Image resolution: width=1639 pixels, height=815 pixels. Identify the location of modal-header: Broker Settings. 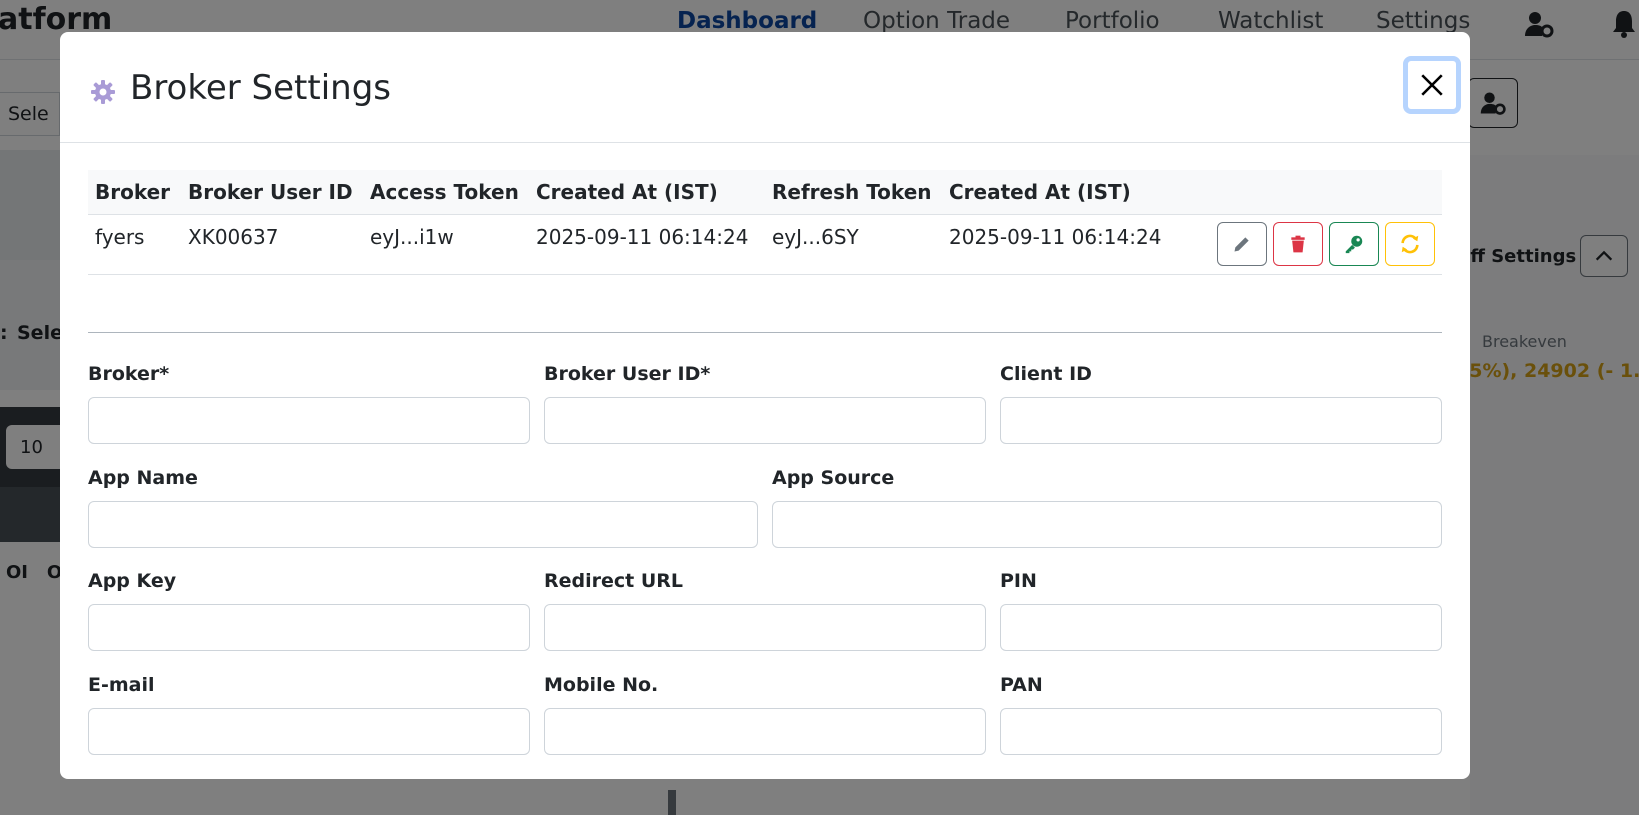
(765, 87).